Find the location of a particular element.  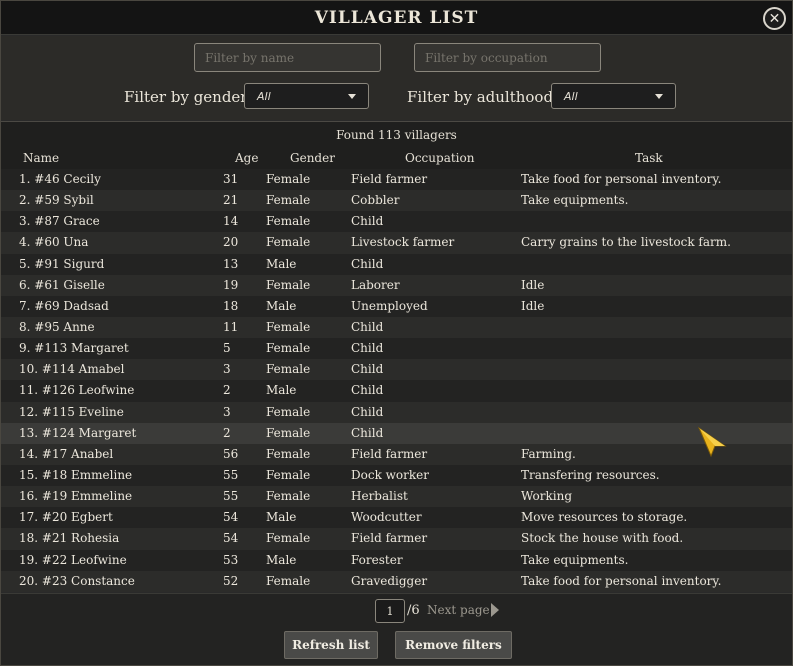

cell-occupation: Field farmer is located at coordinates (389, 179).